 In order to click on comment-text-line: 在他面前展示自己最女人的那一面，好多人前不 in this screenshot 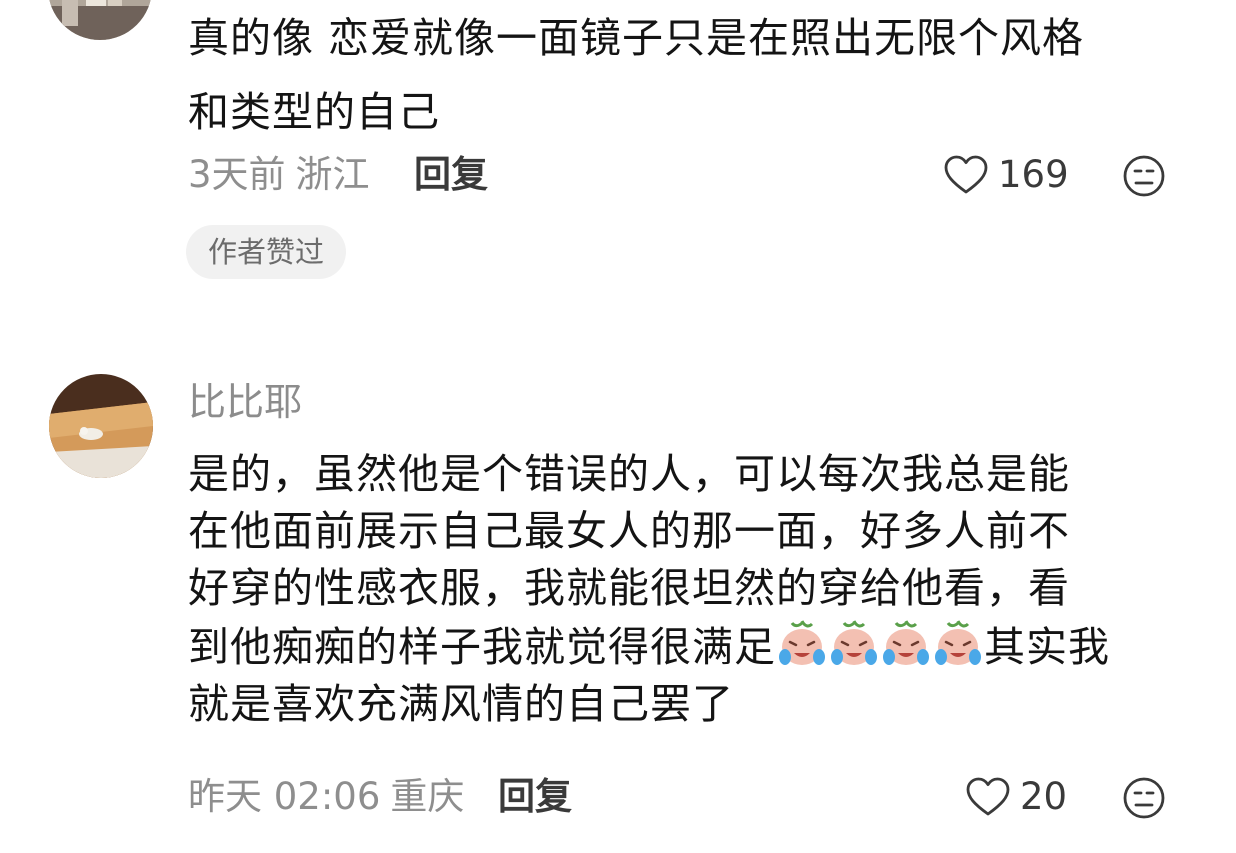, I will do `click(629, 531)`.